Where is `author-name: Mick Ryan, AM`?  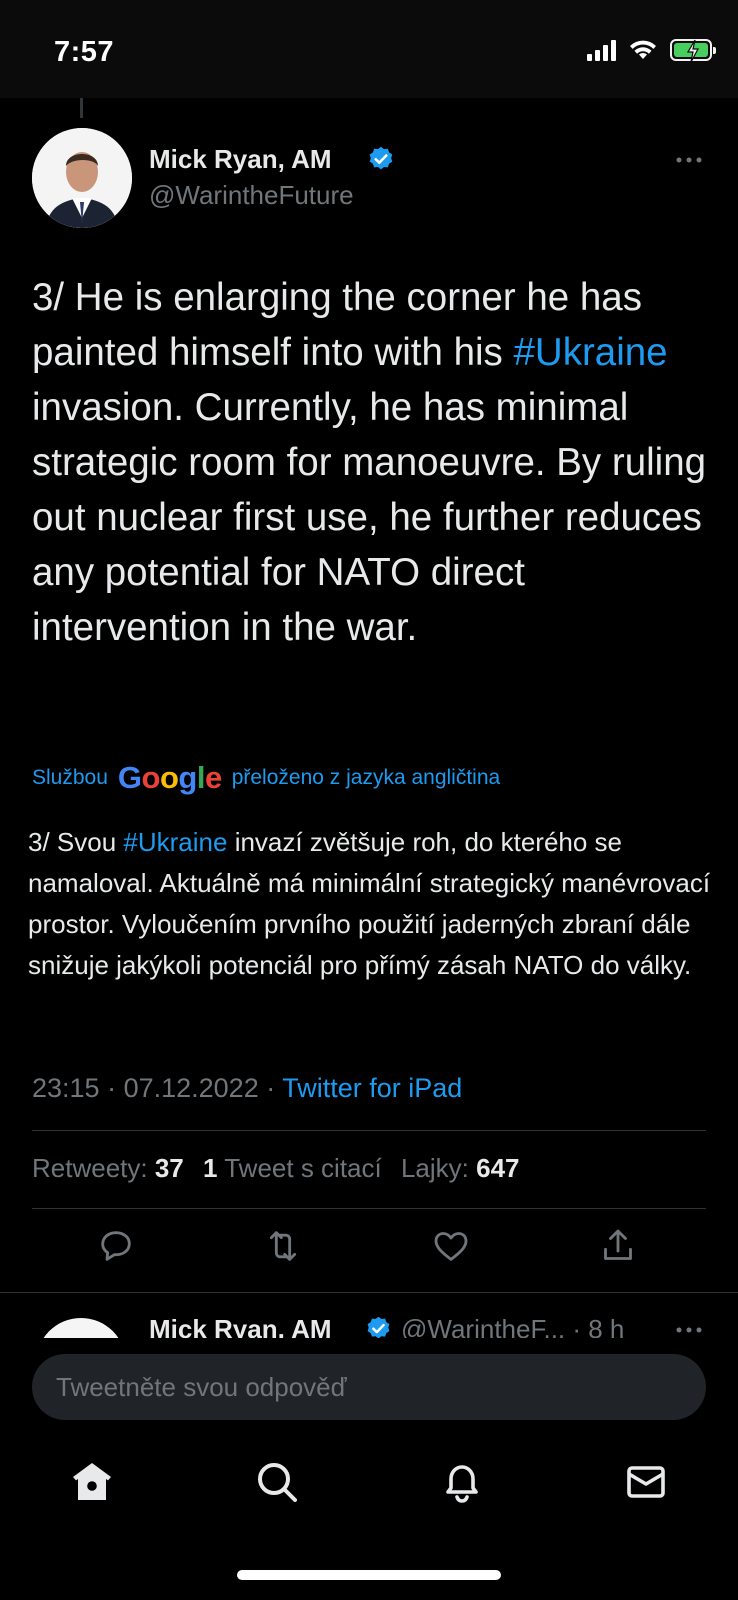 author-name: Mick Ryan, AM is located at coordinates (240, 159).